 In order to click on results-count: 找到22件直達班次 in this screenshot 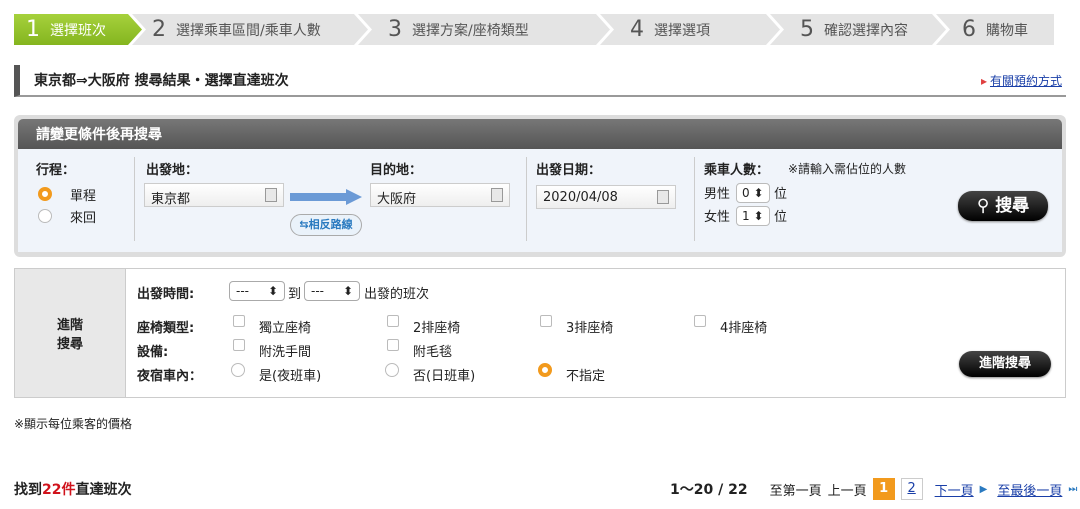, I will do `click(72, 489)`.